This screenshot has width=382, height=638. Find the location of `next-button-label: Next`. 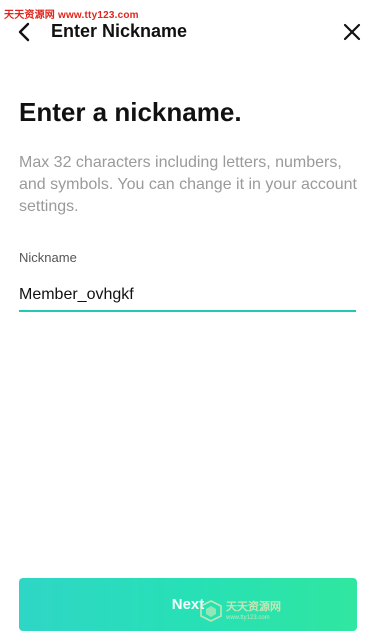

next-button-label: Next is located at coordinates (188, 604).